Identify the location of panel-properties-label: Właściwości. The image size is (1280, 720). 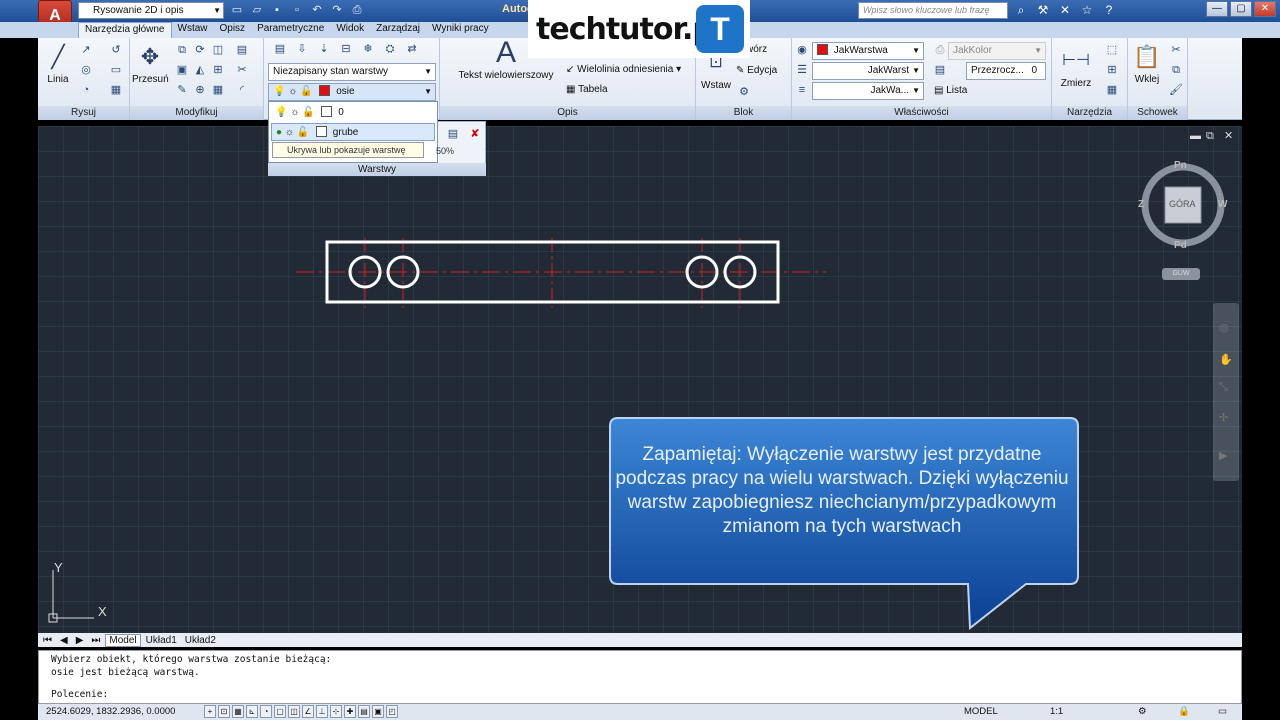
(921, 113).